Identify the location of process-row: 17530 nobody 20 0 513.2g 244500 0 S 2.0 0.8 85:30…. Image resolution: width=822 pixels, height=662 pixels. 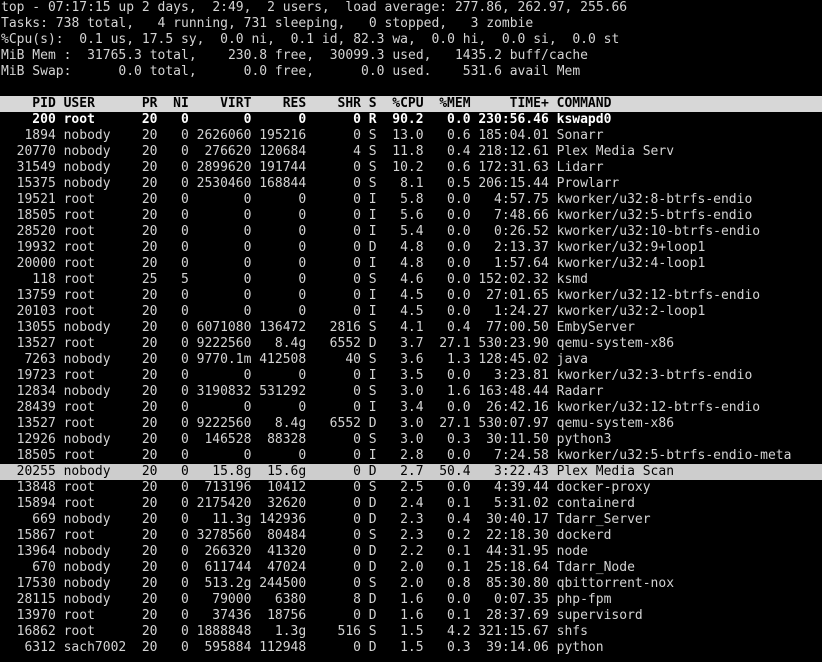
(411, 584).